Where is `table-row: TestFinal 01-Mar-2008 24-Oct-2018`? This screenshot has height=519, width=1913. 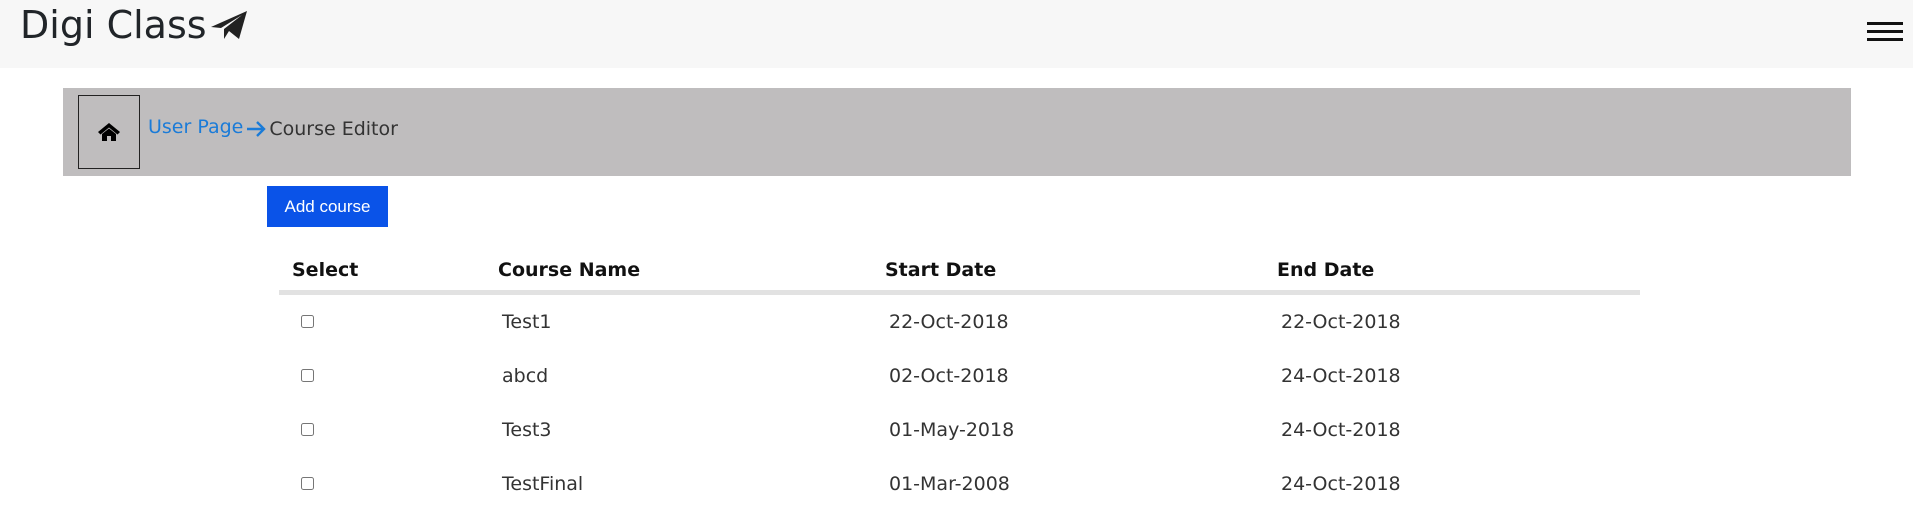 table-row: TestFinal 01-Mar-2008 24-Oct-2018 is located at coordinates (959, 484).